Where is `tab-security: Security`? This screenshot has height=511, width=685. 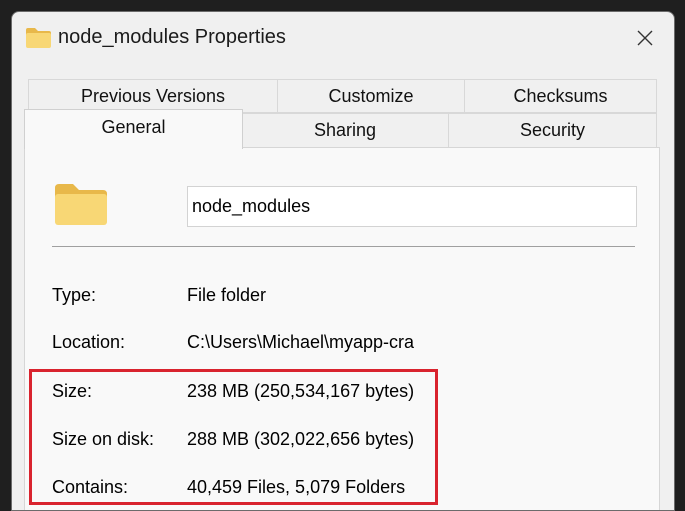 tab-security: Security is located at coordinates (552, 130).